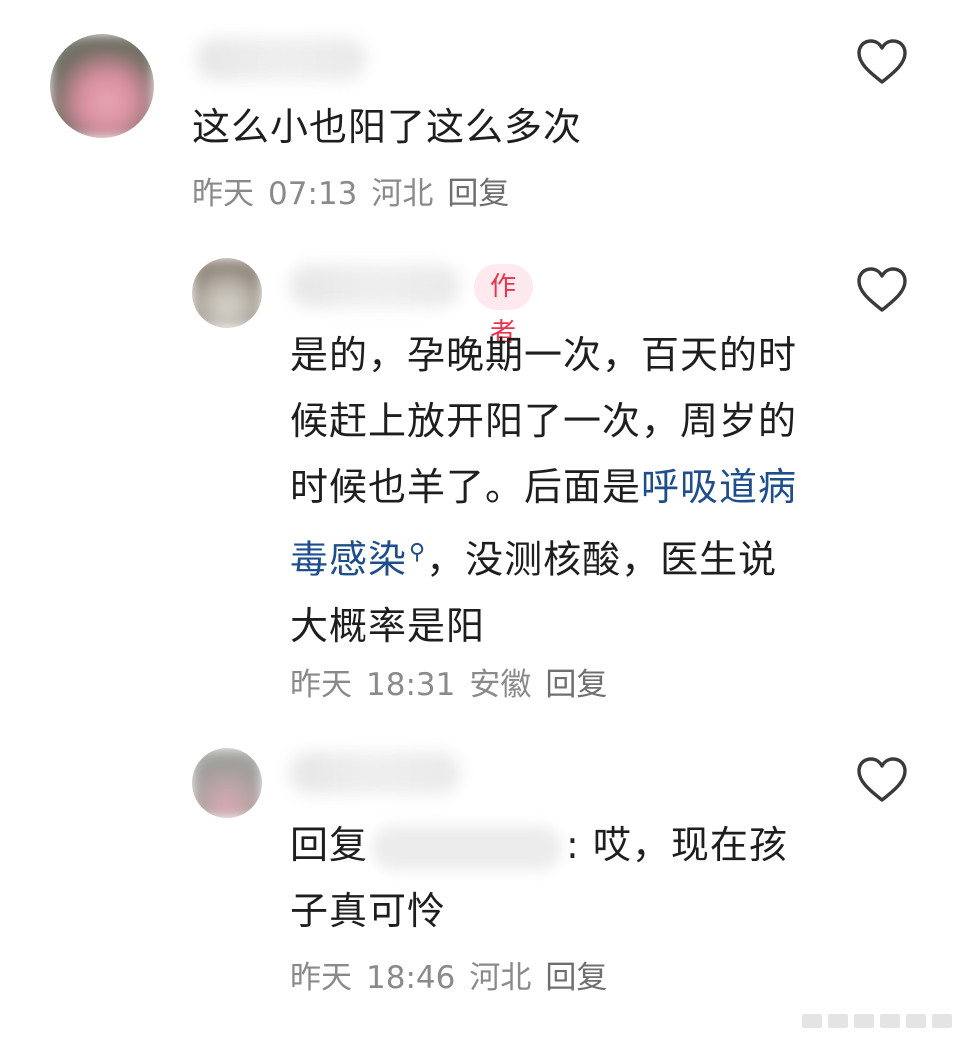 The image size is (960, 1044). What do you see at coordinates (877, 1021) in the screenshot?
I see `watermark` at bounding box center [877, 1021].